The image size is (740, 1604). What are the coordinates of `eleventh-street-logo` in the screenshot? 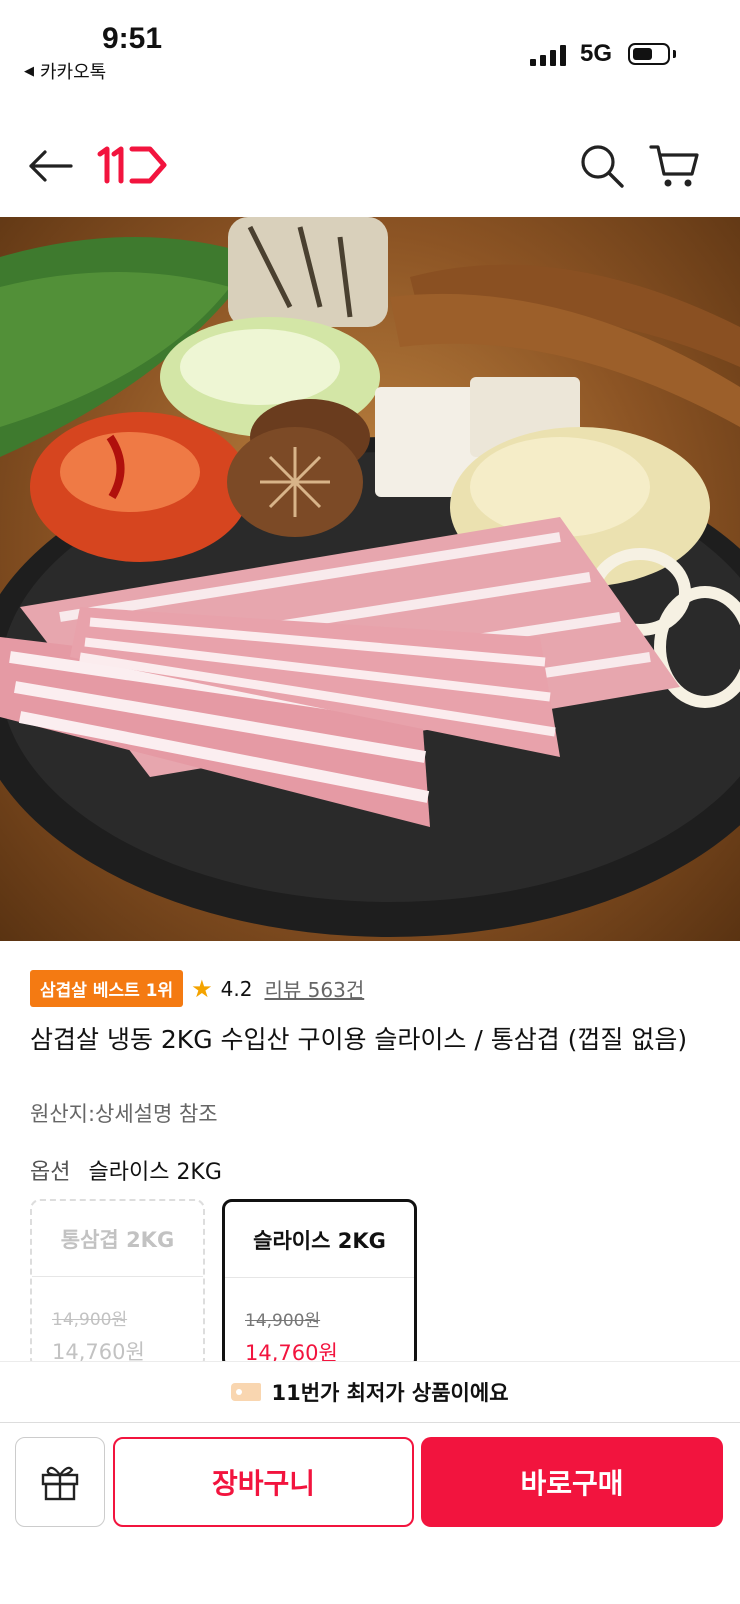 It's located at (133, 167).